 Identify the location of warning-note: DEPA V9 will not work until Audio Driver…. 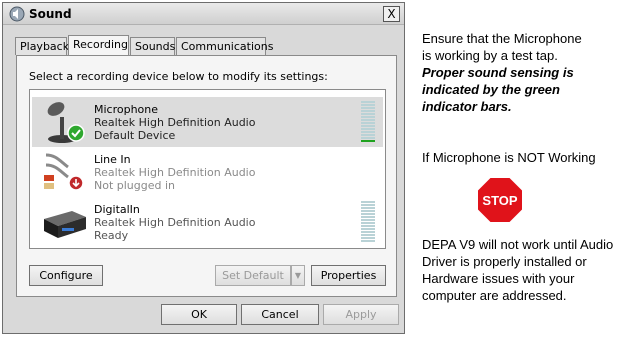
(517, 270).